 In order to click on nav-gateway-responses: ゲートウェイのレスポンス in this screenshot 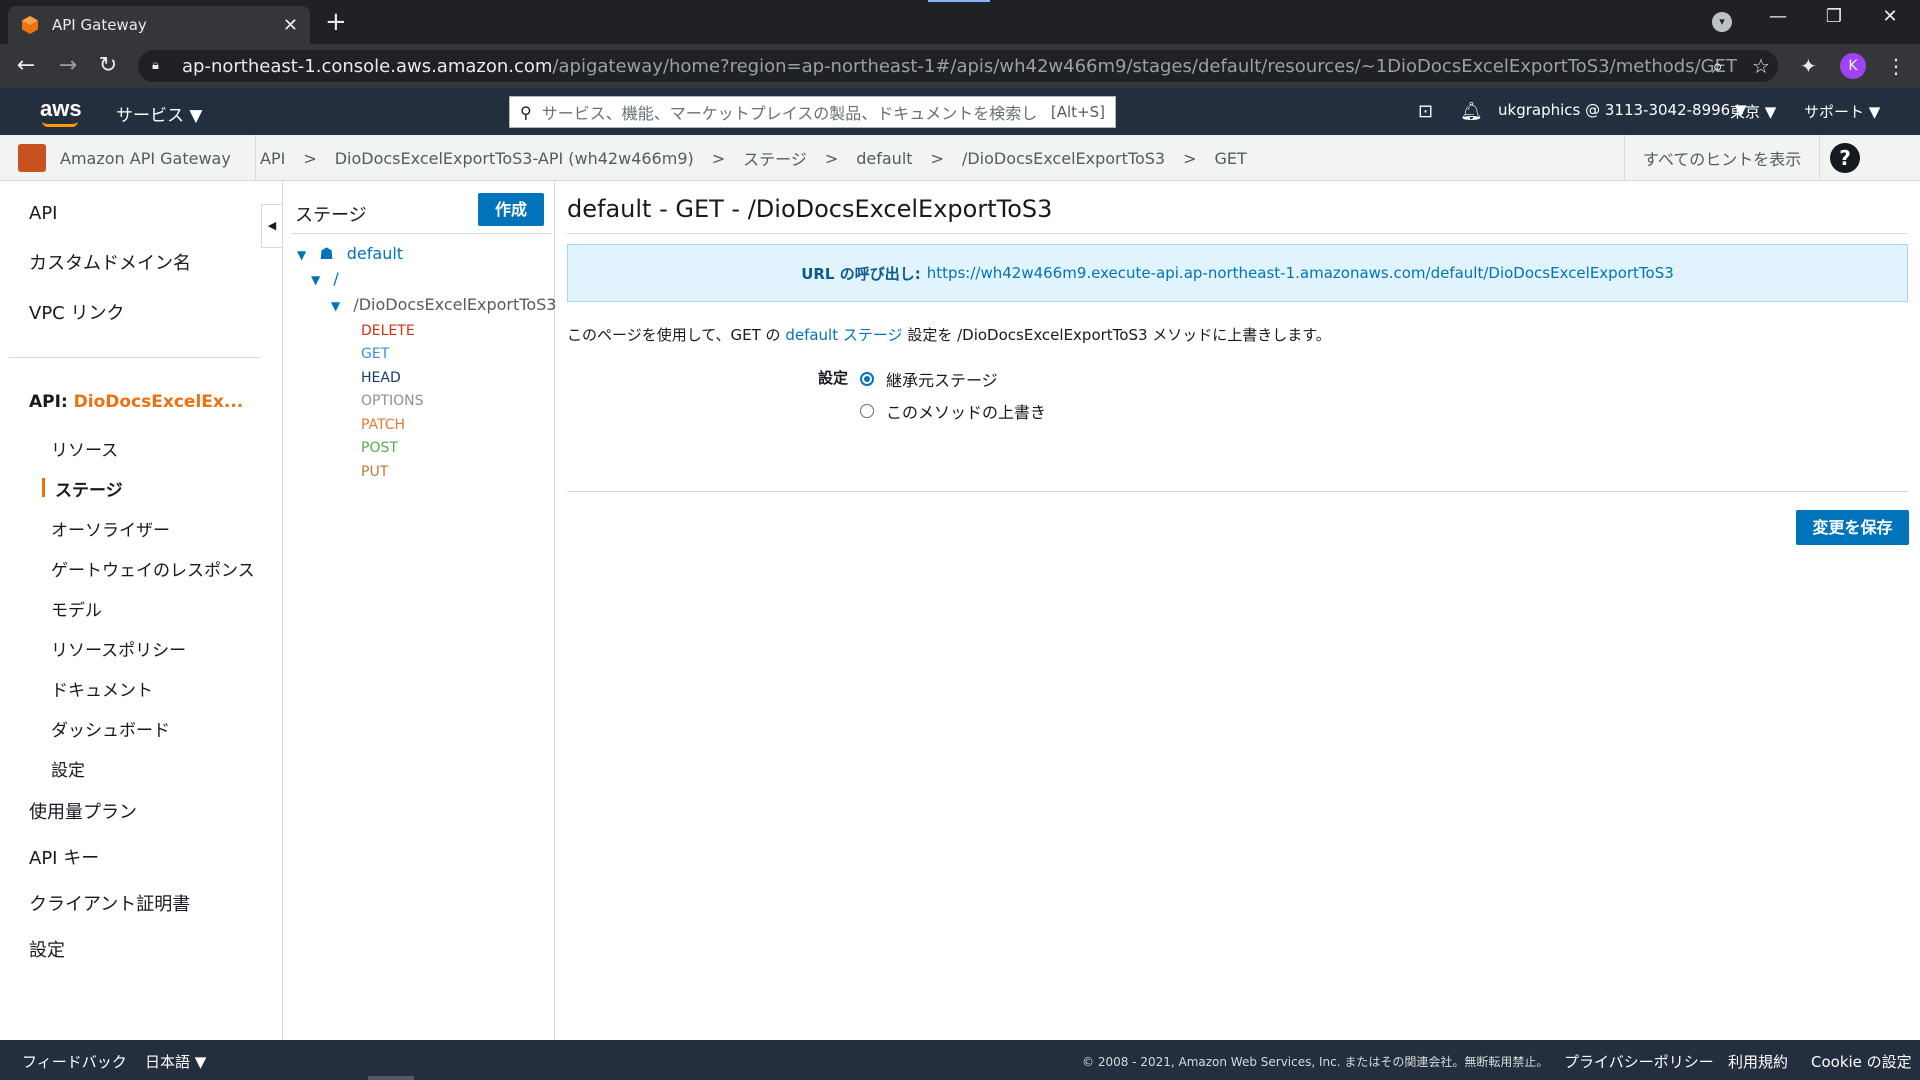, I will do `click(153, 568)`.